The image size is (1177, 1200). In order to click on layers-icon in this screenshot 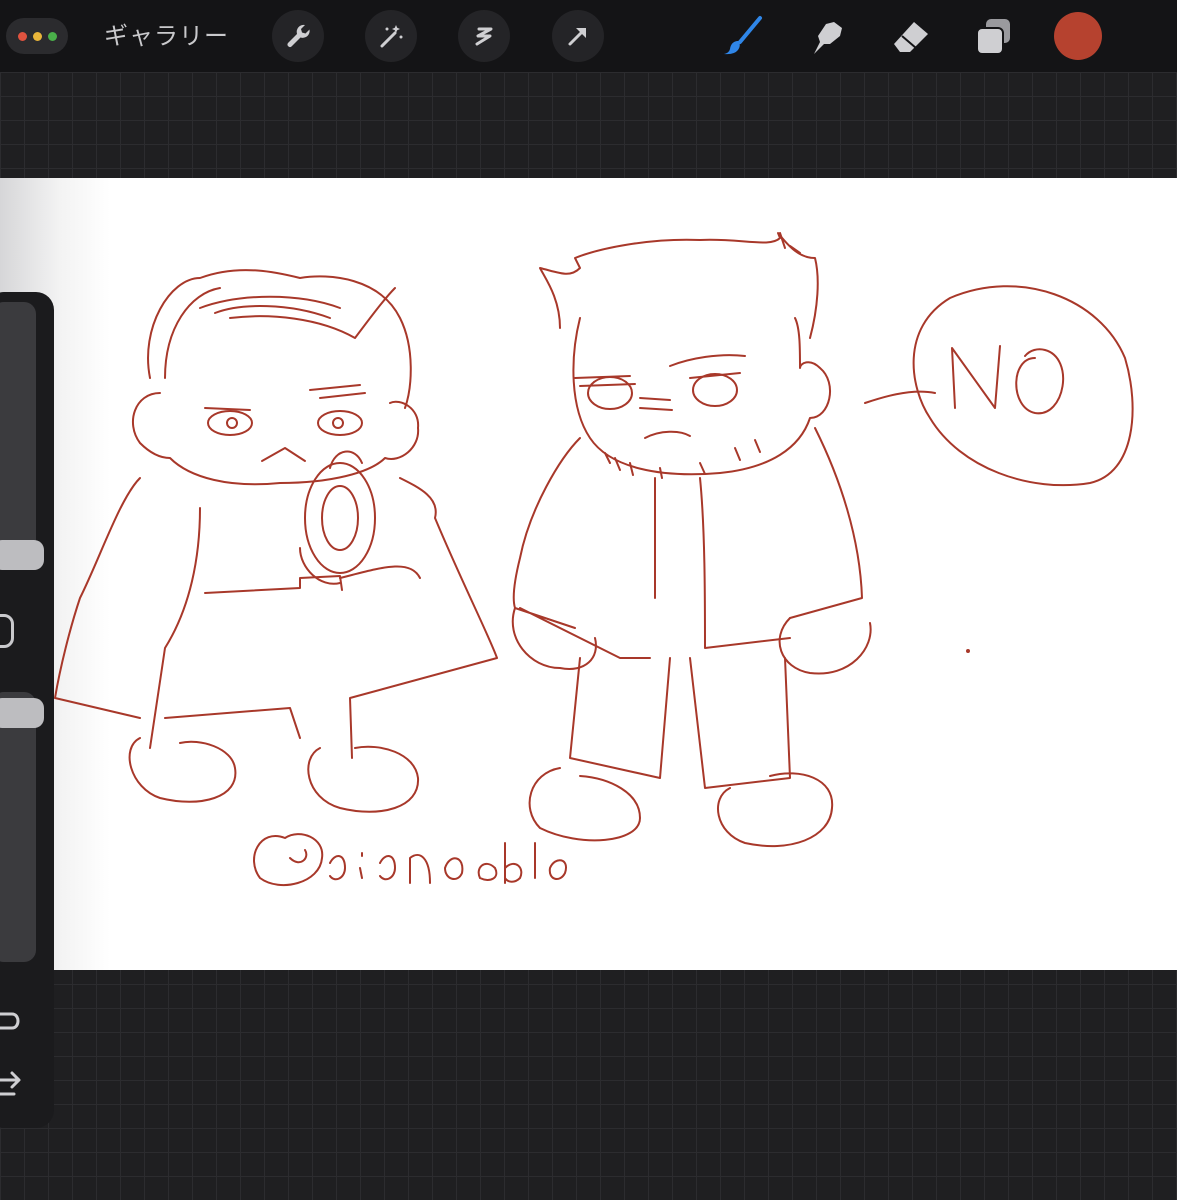, I will do `click(993, 37)`.